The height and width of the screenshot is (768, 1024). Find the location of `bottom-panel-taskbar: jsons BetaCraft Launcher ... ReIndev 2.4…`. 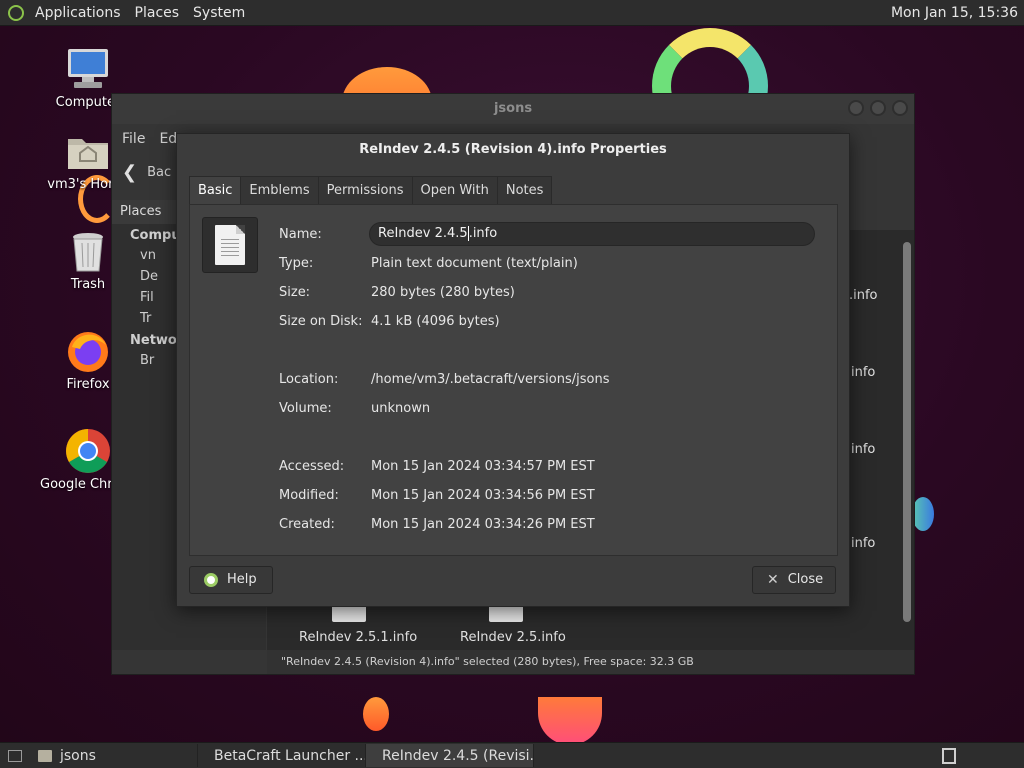

bottom-panel-taskbar: jsons BetaCraft Launcher ... ReIndev 2.4… is located at coordinates (512, 755).